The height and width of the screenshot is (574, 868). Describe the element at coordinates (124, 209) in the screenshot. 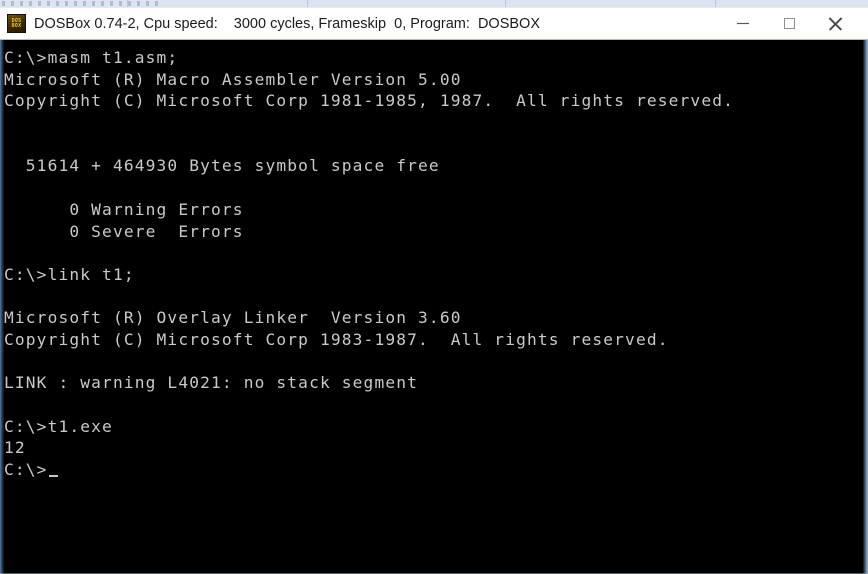

I see `console-line: 0 Warning Errors` at that location.